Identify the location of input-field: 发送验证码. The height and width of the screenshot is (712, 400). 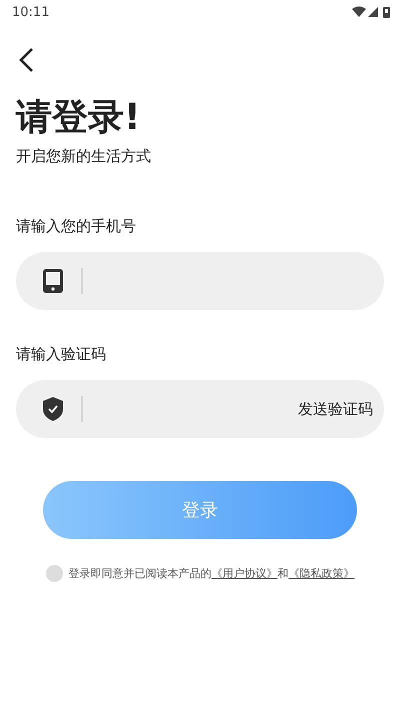
(200, 409).